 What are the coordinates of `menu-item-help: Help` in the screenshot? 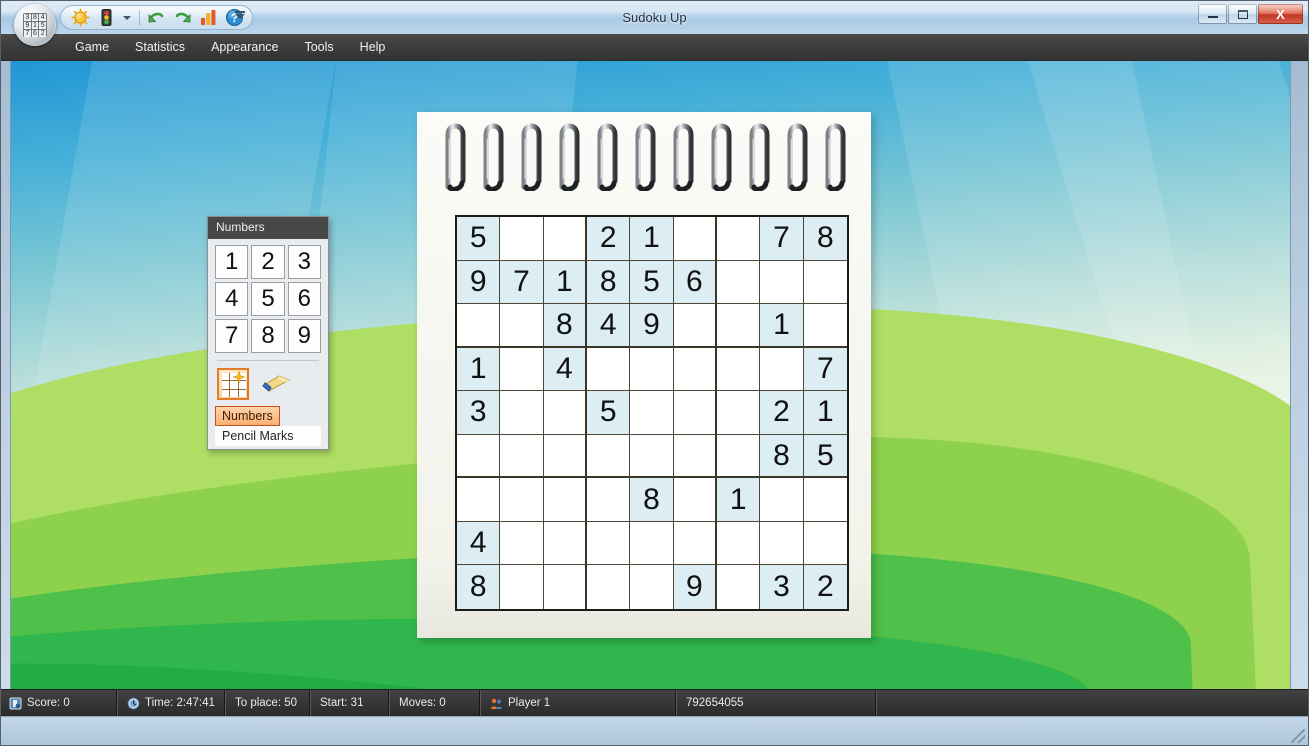 It's located at (373, 47).